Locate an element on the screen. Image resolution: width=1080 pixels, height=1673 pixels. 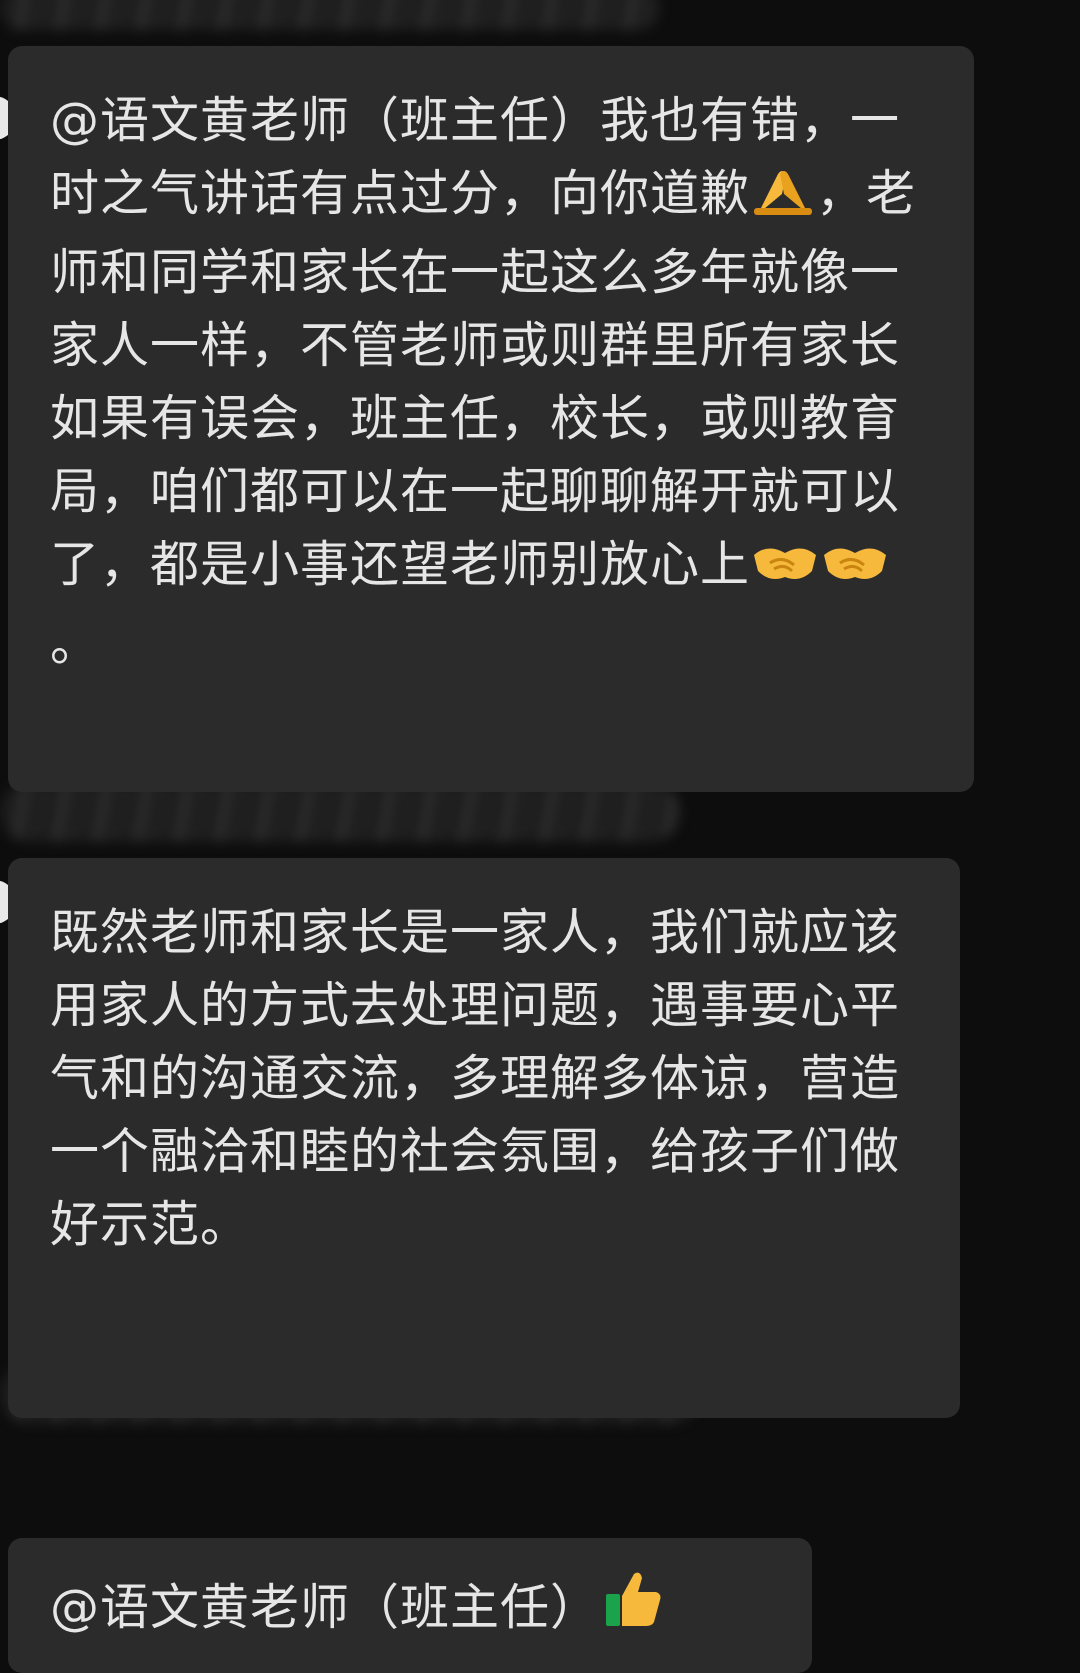
message-text-segment: @语文黄老师（班主任） is located at coordinates (325, 1607).